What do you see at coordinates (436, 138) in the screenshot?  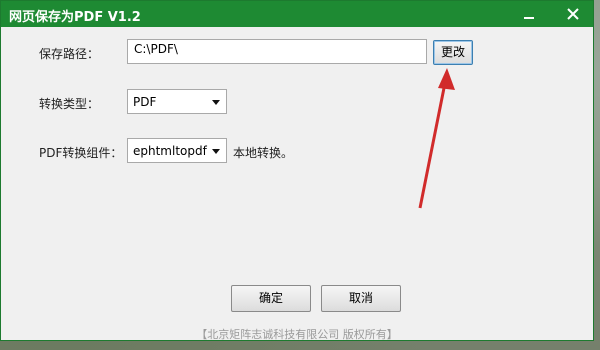 I see `annotation-arrow-icon` at bounding box center [436, 138].